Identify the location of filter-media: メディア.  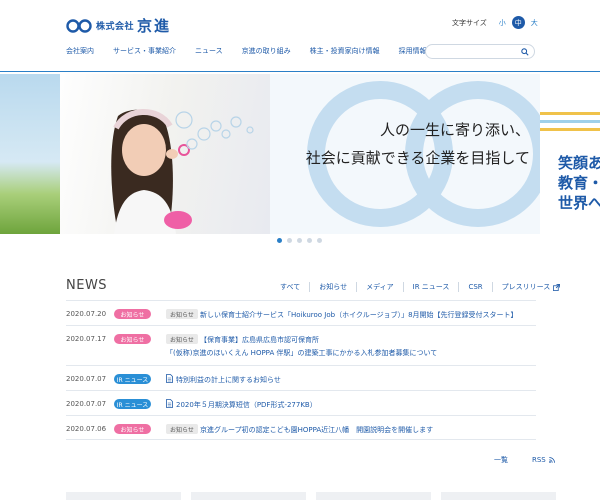
(379, 287).